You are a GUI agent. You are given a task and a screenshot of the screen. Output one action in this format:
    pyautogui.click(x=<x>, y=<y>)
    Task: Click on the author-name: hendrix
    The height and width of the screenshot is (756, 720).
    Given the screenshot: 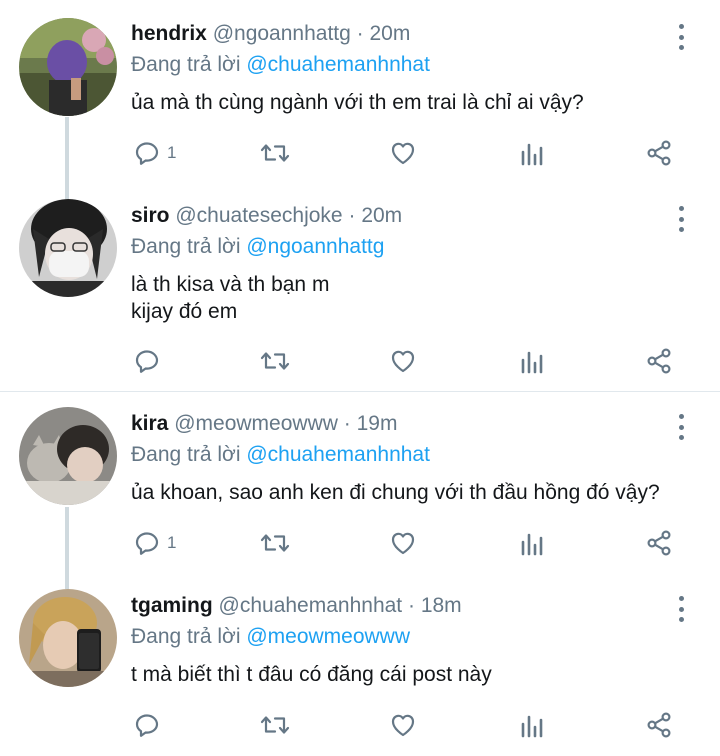 What is the action you would take?
    pyautogui.click(x=169, y=33)
    